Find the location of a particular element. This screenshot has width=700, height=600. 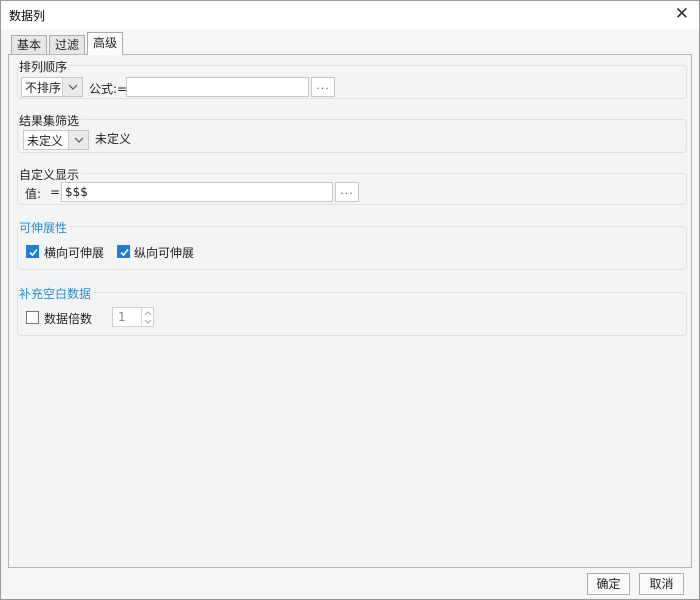

close-icon: ✕ is located at coordinates (682, 14).